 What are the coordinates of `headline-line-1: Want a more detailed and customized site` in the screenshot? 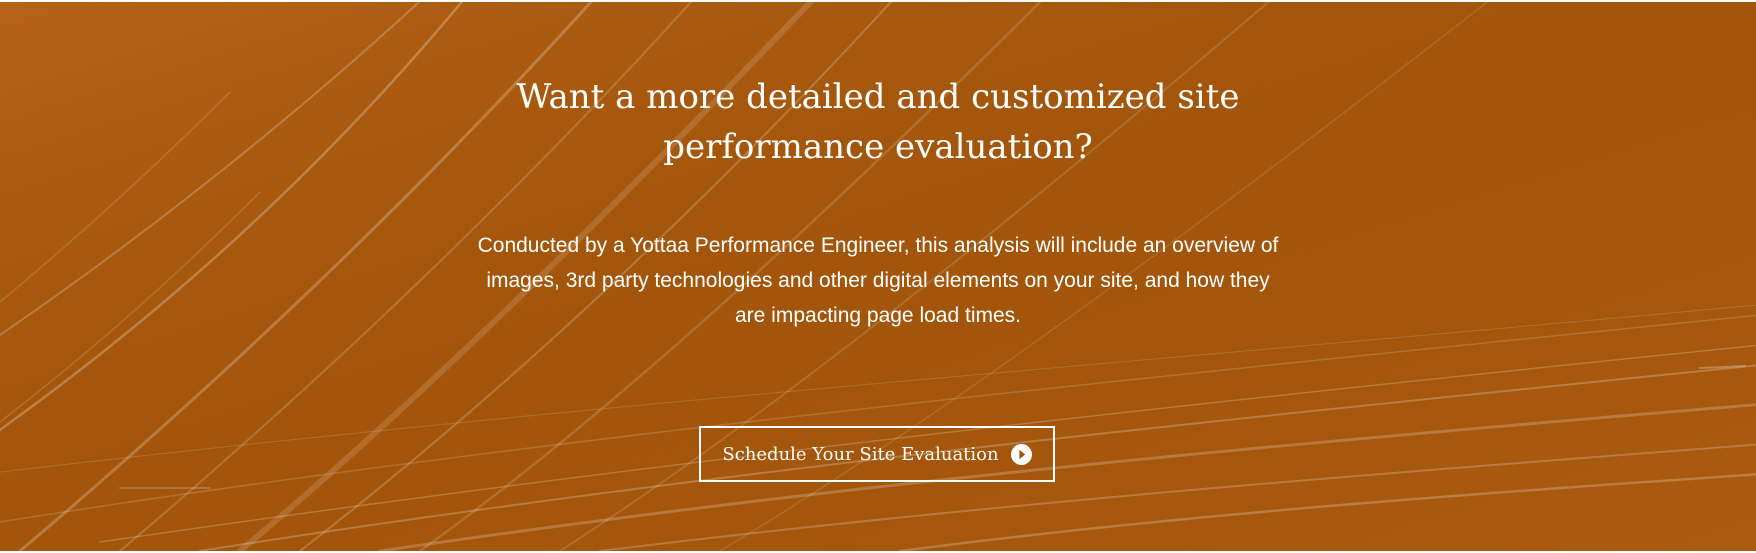 It's located at (878, 97).